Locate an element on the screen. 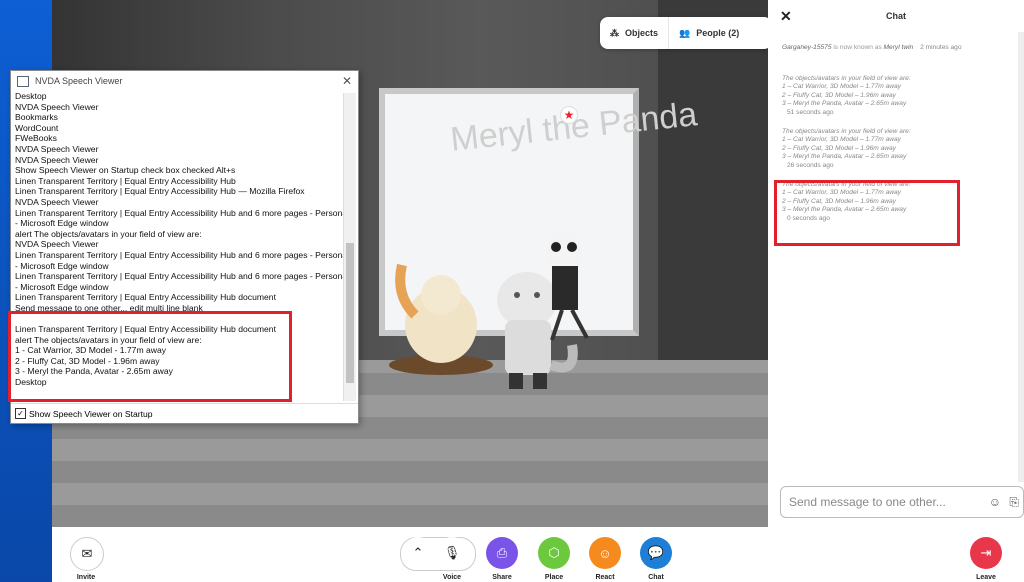 The image size is (1024, 582). place-label: Place is located at coordinates (554, 577).